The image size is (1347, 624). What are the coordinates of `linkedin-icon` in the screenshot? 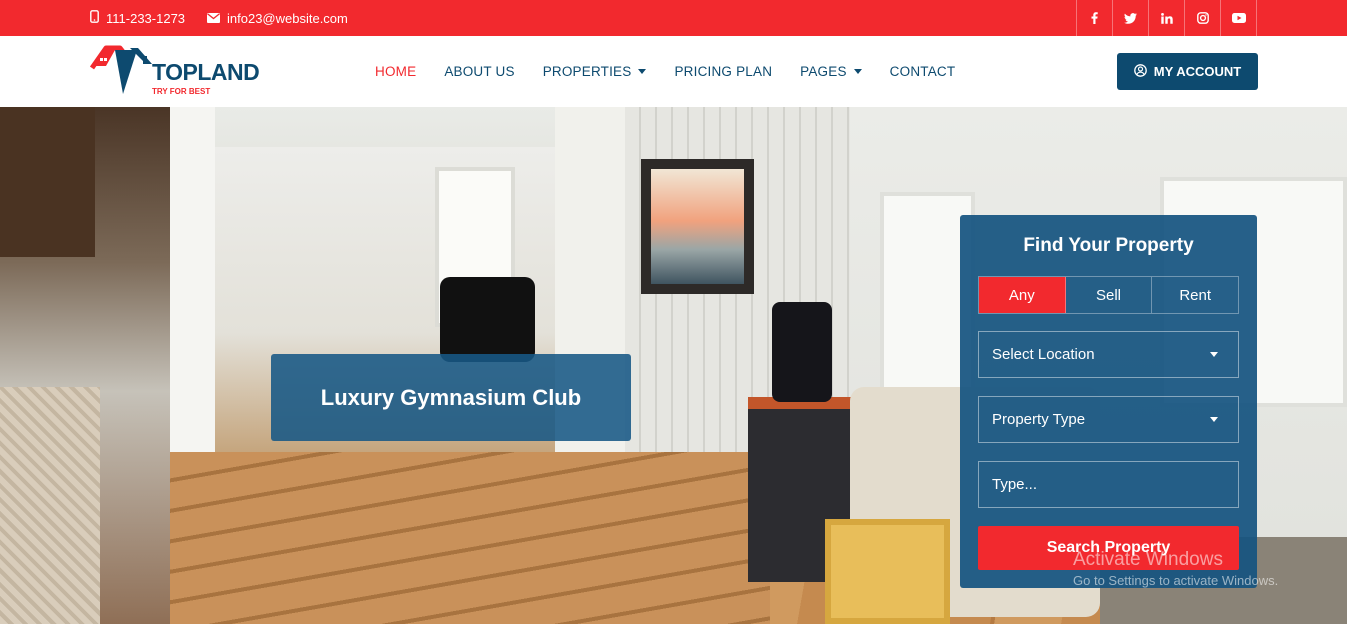 It's located at (1167, 18).